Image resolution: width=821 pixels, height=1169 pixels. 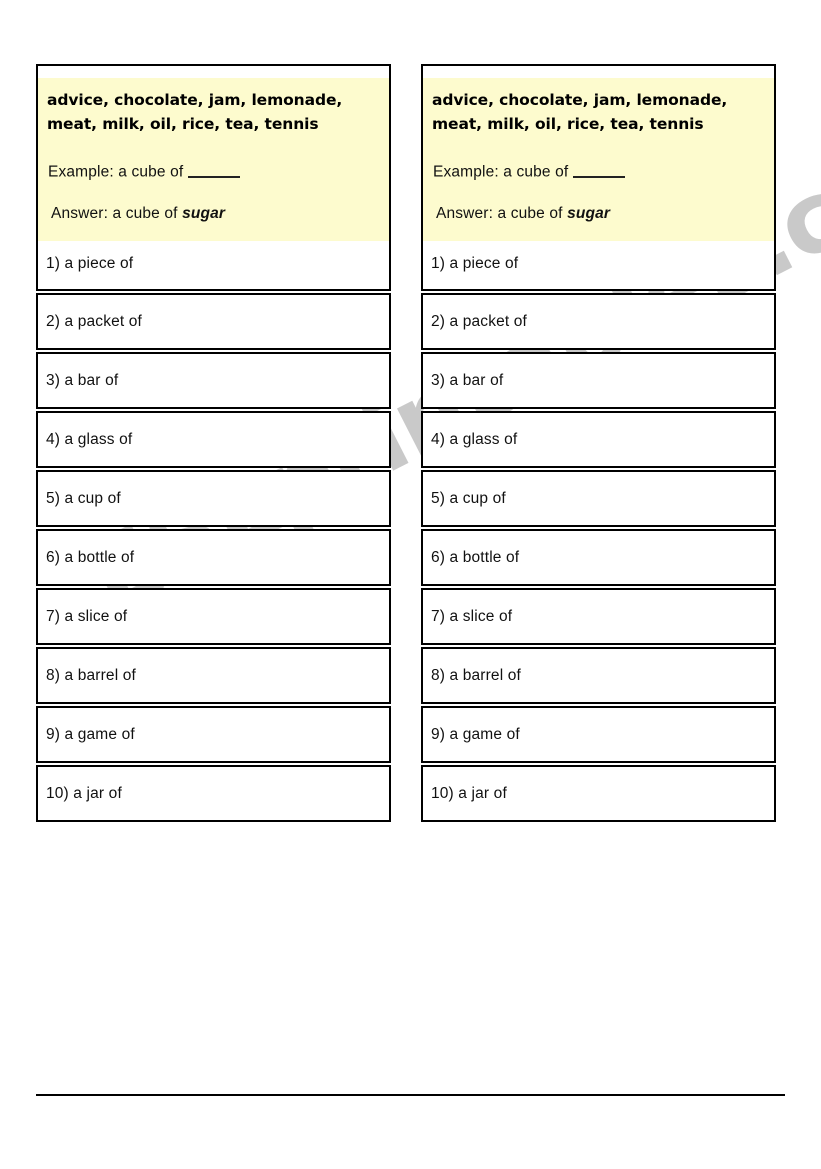 I want to click on footer-divider, so click(x=410, y=1095).